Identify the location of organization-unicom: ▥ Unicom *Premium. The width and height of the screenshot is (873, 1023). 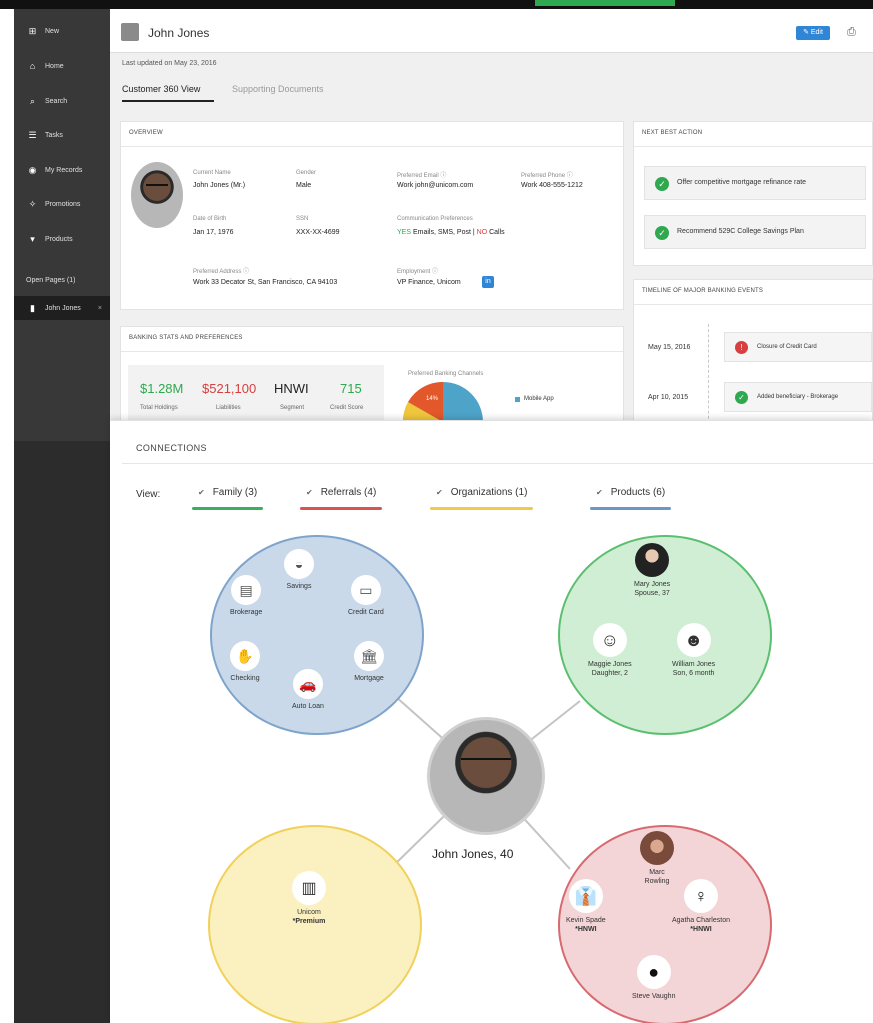
(309, 898).